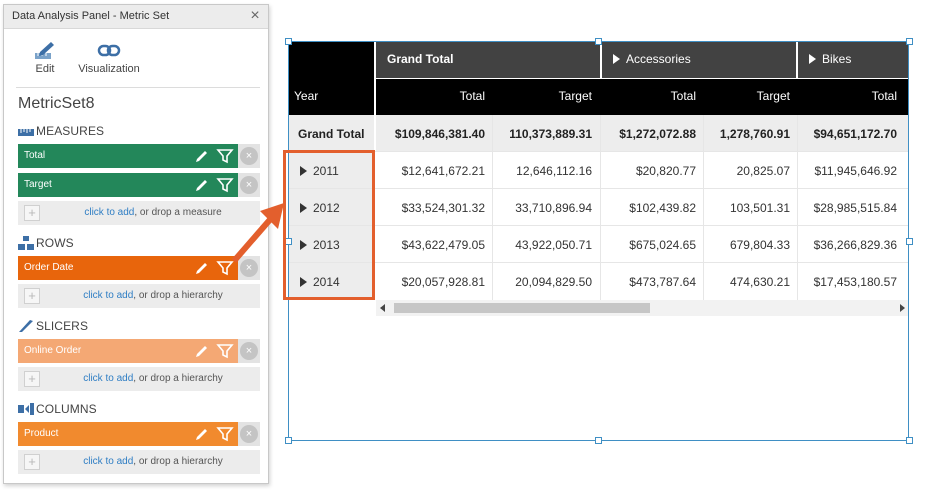 This screenshot has width=926, height=490. Describe the element at coordinates (46, 243) in the screenshot. I see `rows-heading: ROWS` at that location.